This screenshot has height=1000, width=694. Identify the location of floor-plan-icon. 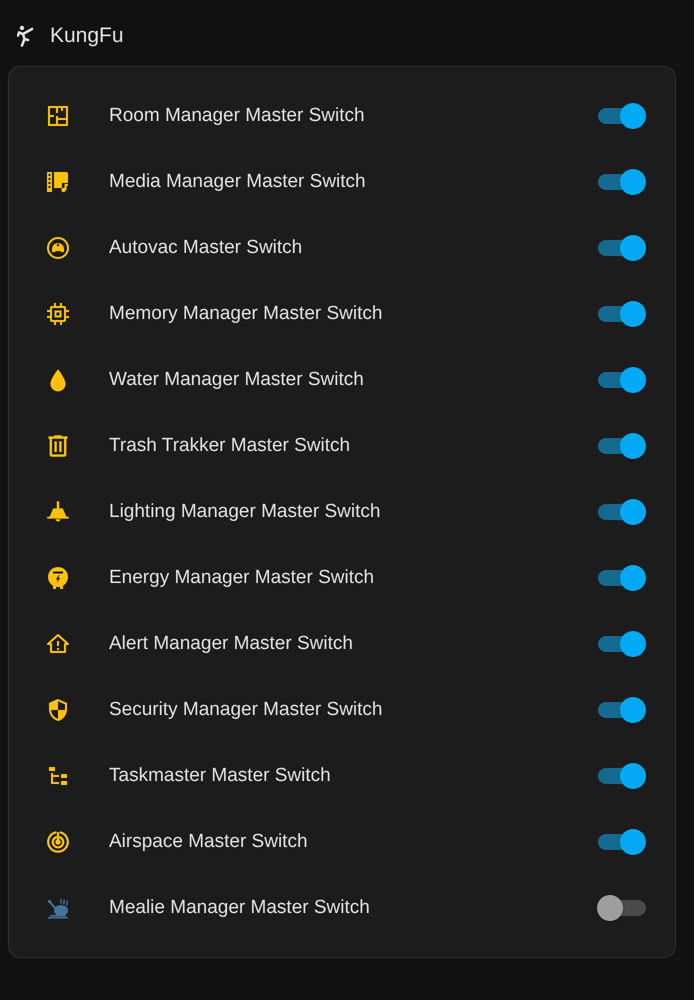
(58, 116).